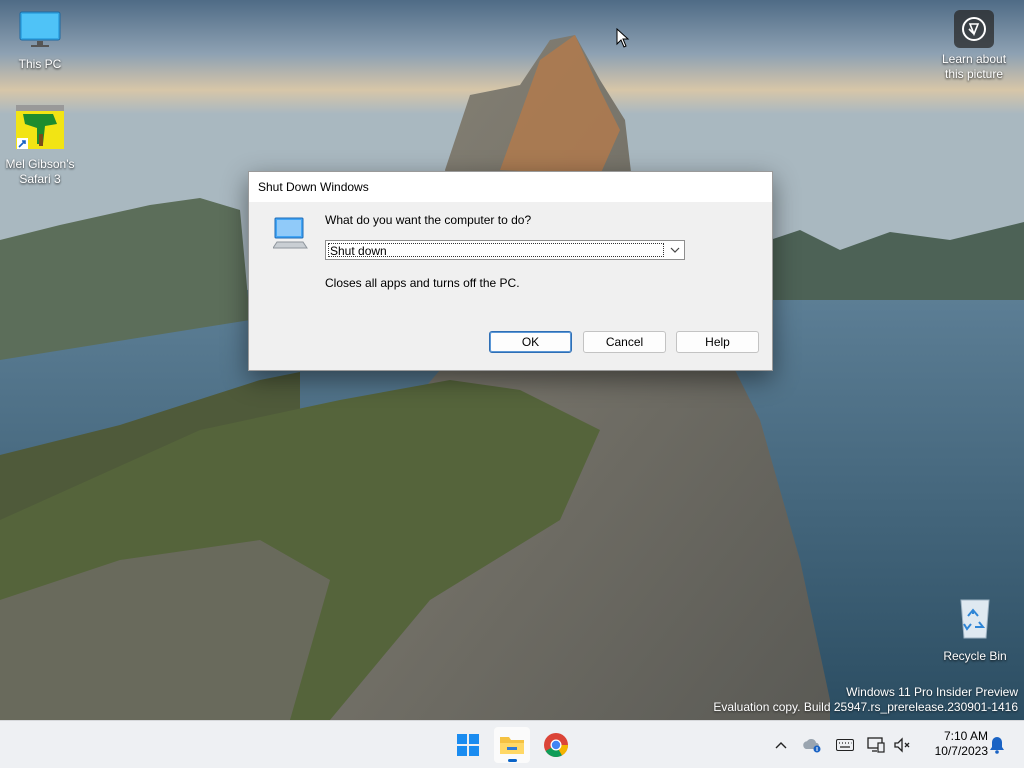 This screenshot has height=768, width=1024. What do you see at coordinates (961, 751) in the screenshot?
I see `clock-date: 10/7/2023` at bounding box center [961, 751].